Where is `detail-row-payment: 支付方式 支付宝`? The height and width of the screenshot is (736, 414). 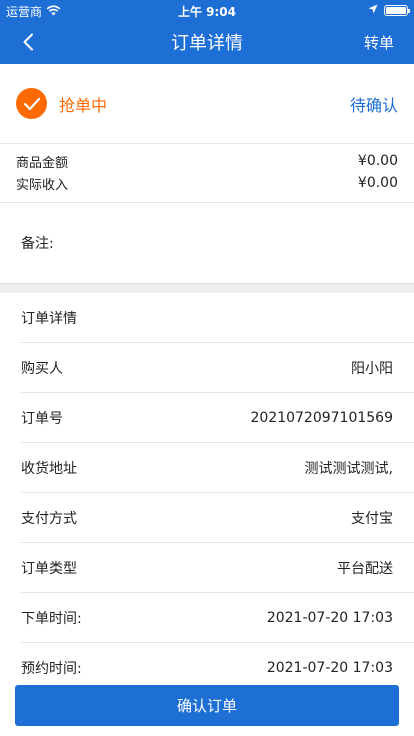
detail-row-payment: 支付方式 支付宝 is located at coordinates (217, 518).